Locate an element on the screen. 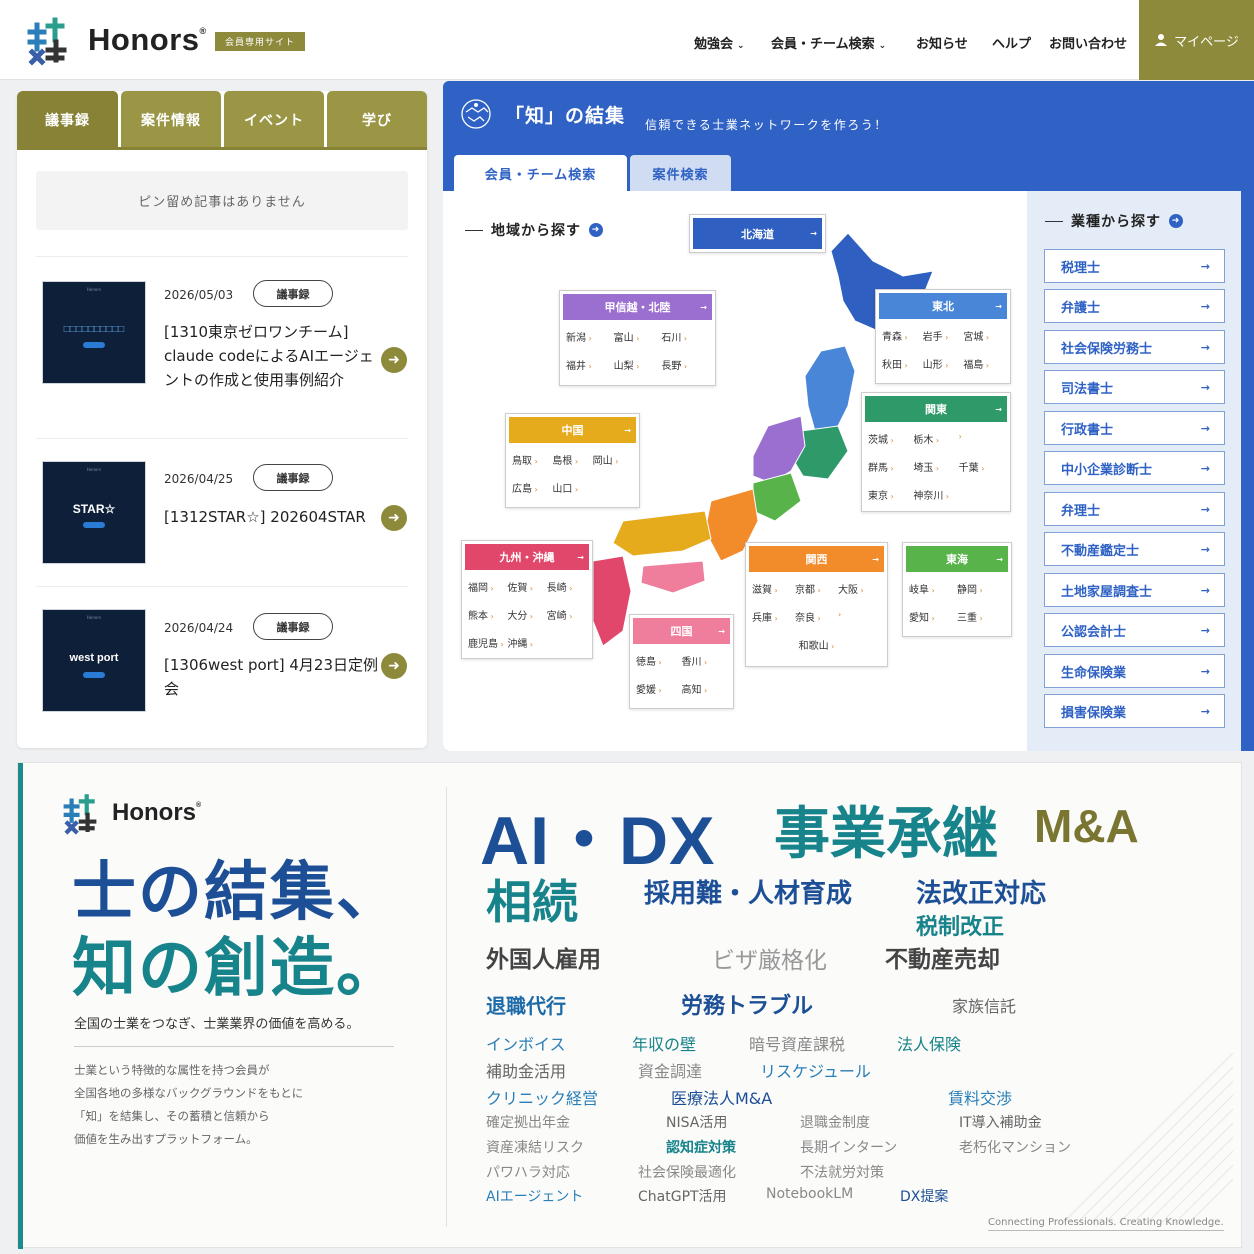 The image size is (1254, 1254). tab-member-search: 会員・チーム検索 is located at coordinates (540, 173).